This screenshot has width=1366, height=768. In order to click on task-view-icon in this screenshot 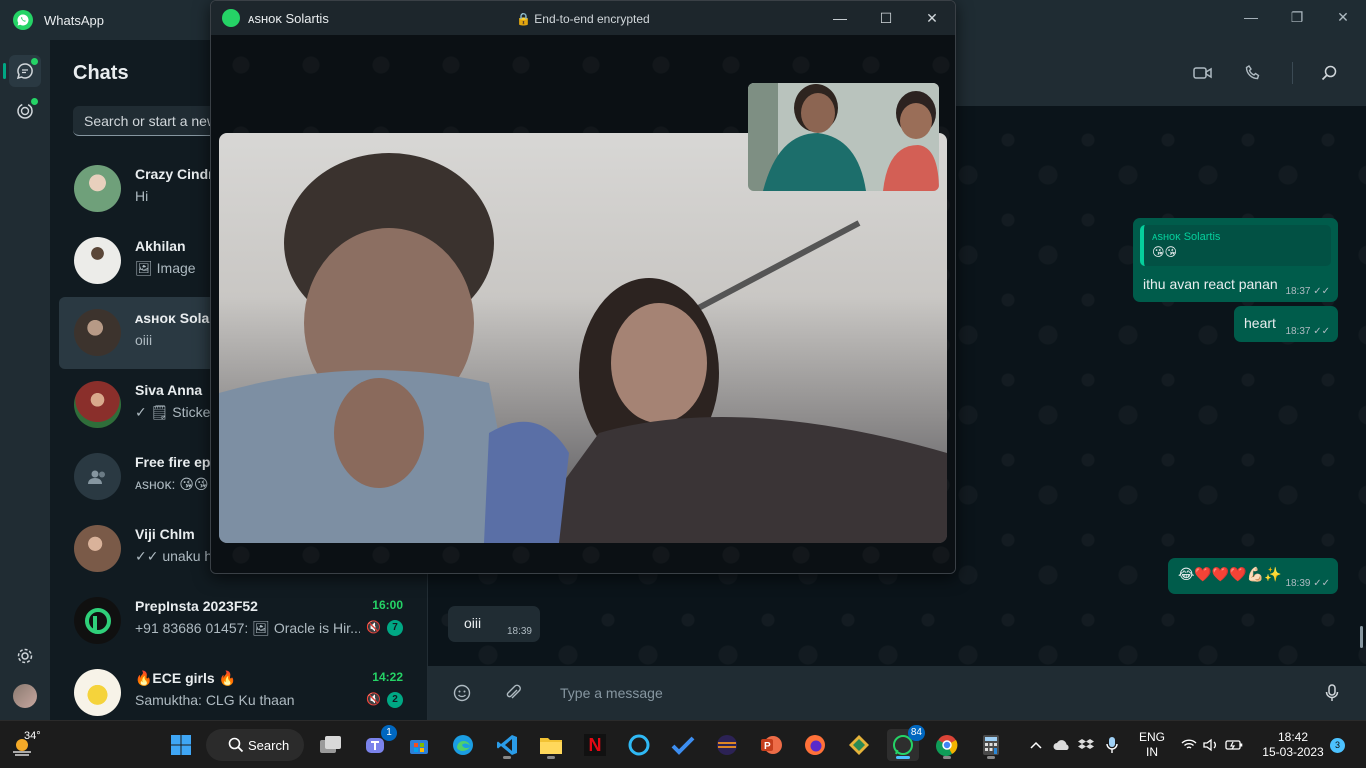, I will do `click(330, 744)`.